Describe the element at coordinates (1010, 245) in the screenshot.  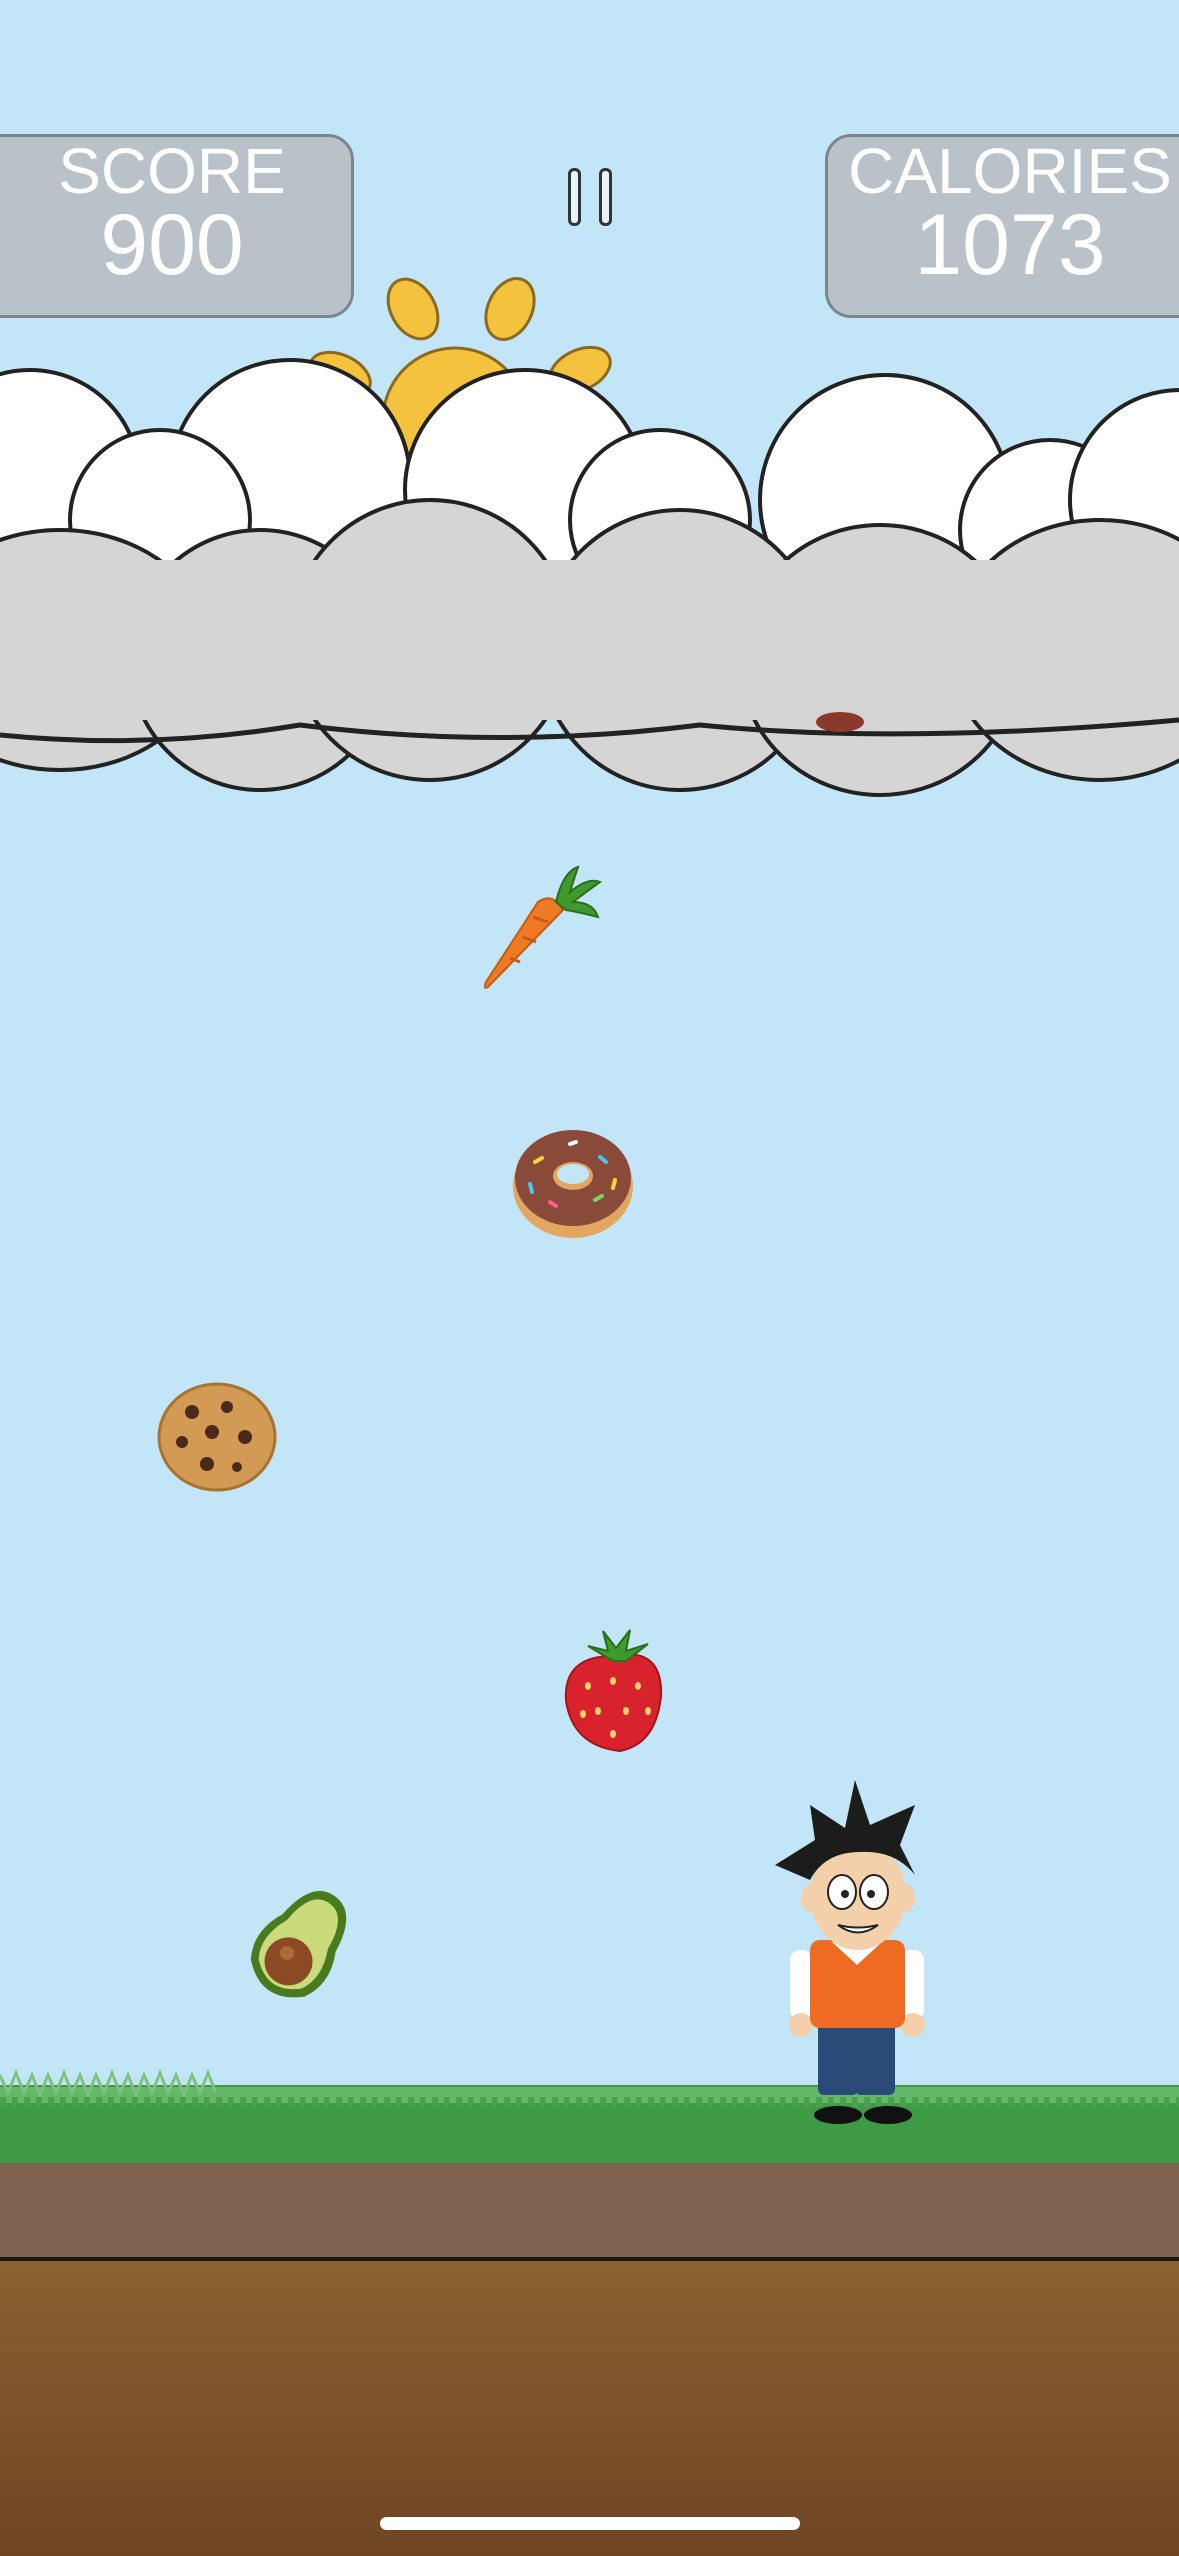
I see `calories-value: 1073` at that location.